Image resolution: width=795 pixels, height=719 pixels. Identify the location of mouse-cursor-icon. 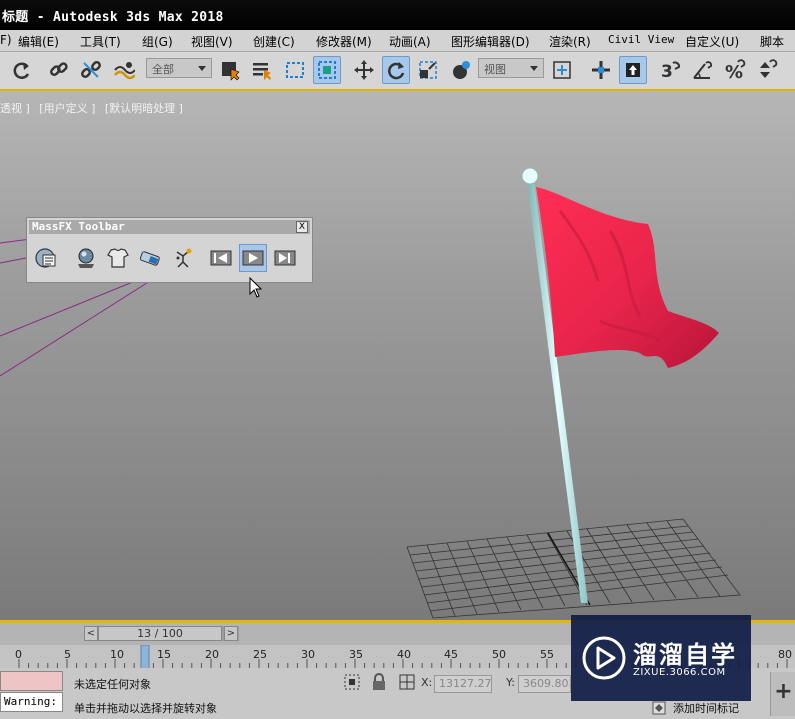
(256, 287).